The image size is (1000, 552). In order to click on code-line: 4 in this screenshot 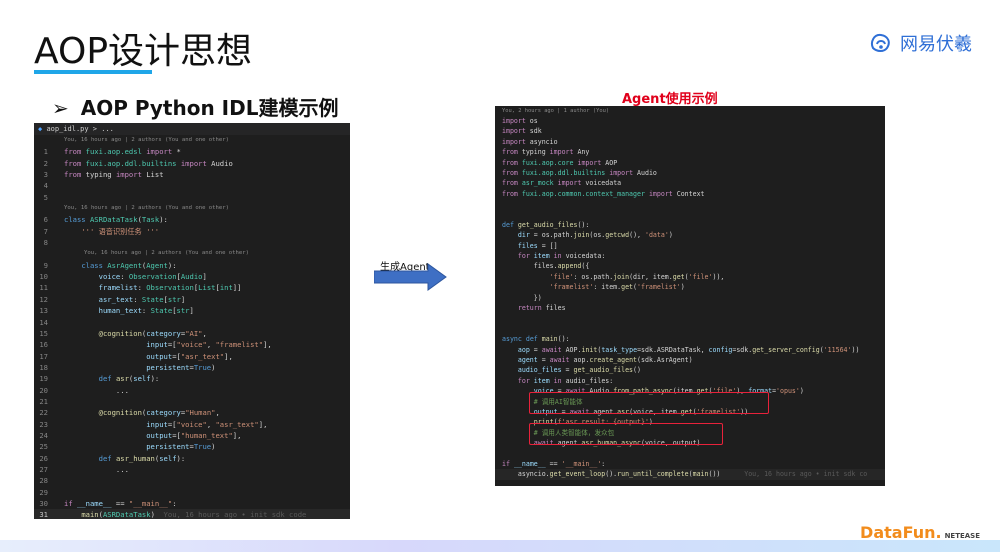, I will do `click(45, 186)`.